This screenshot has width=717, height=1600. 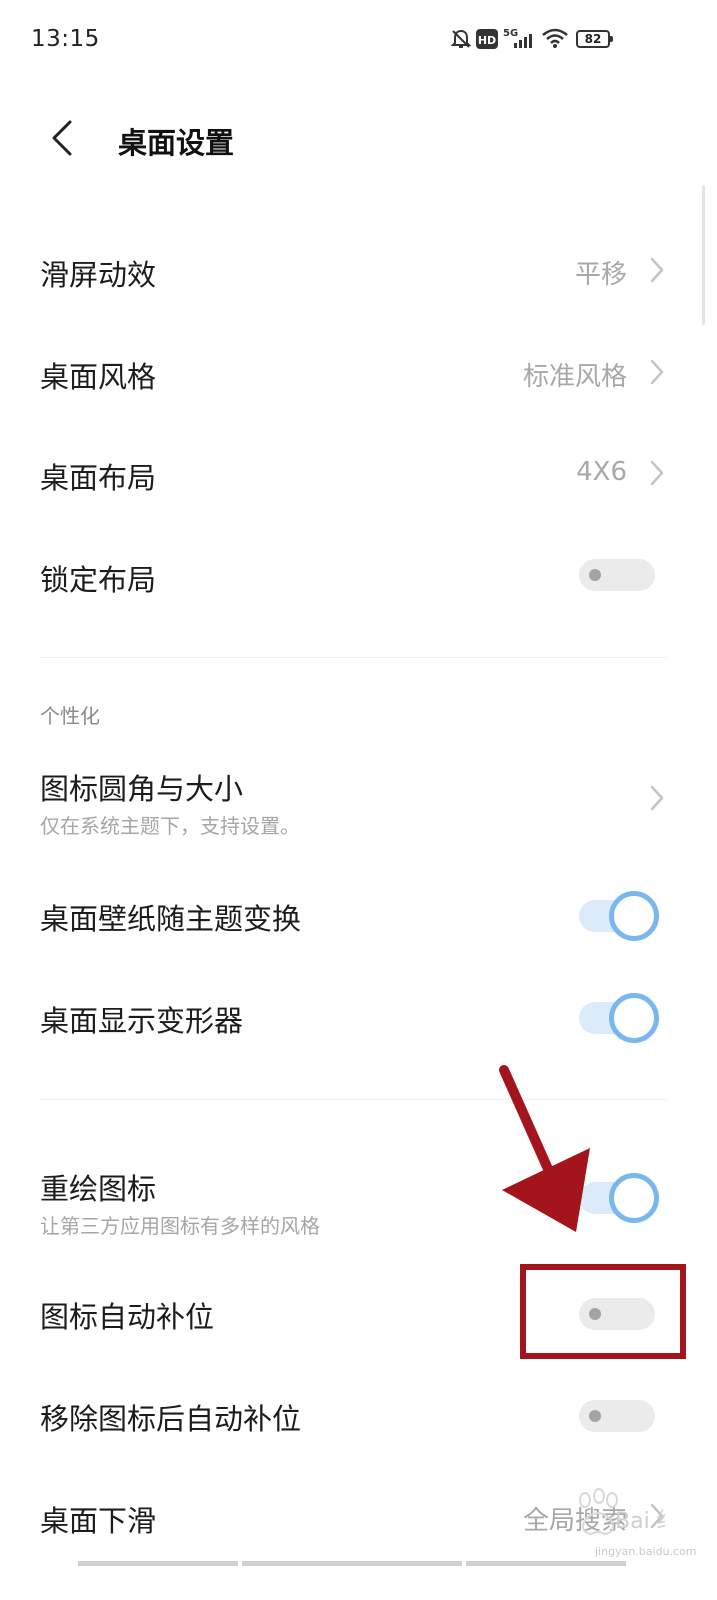 I want to click on wallpaper-follow-theme-toggle, so click(x=619, y=916).